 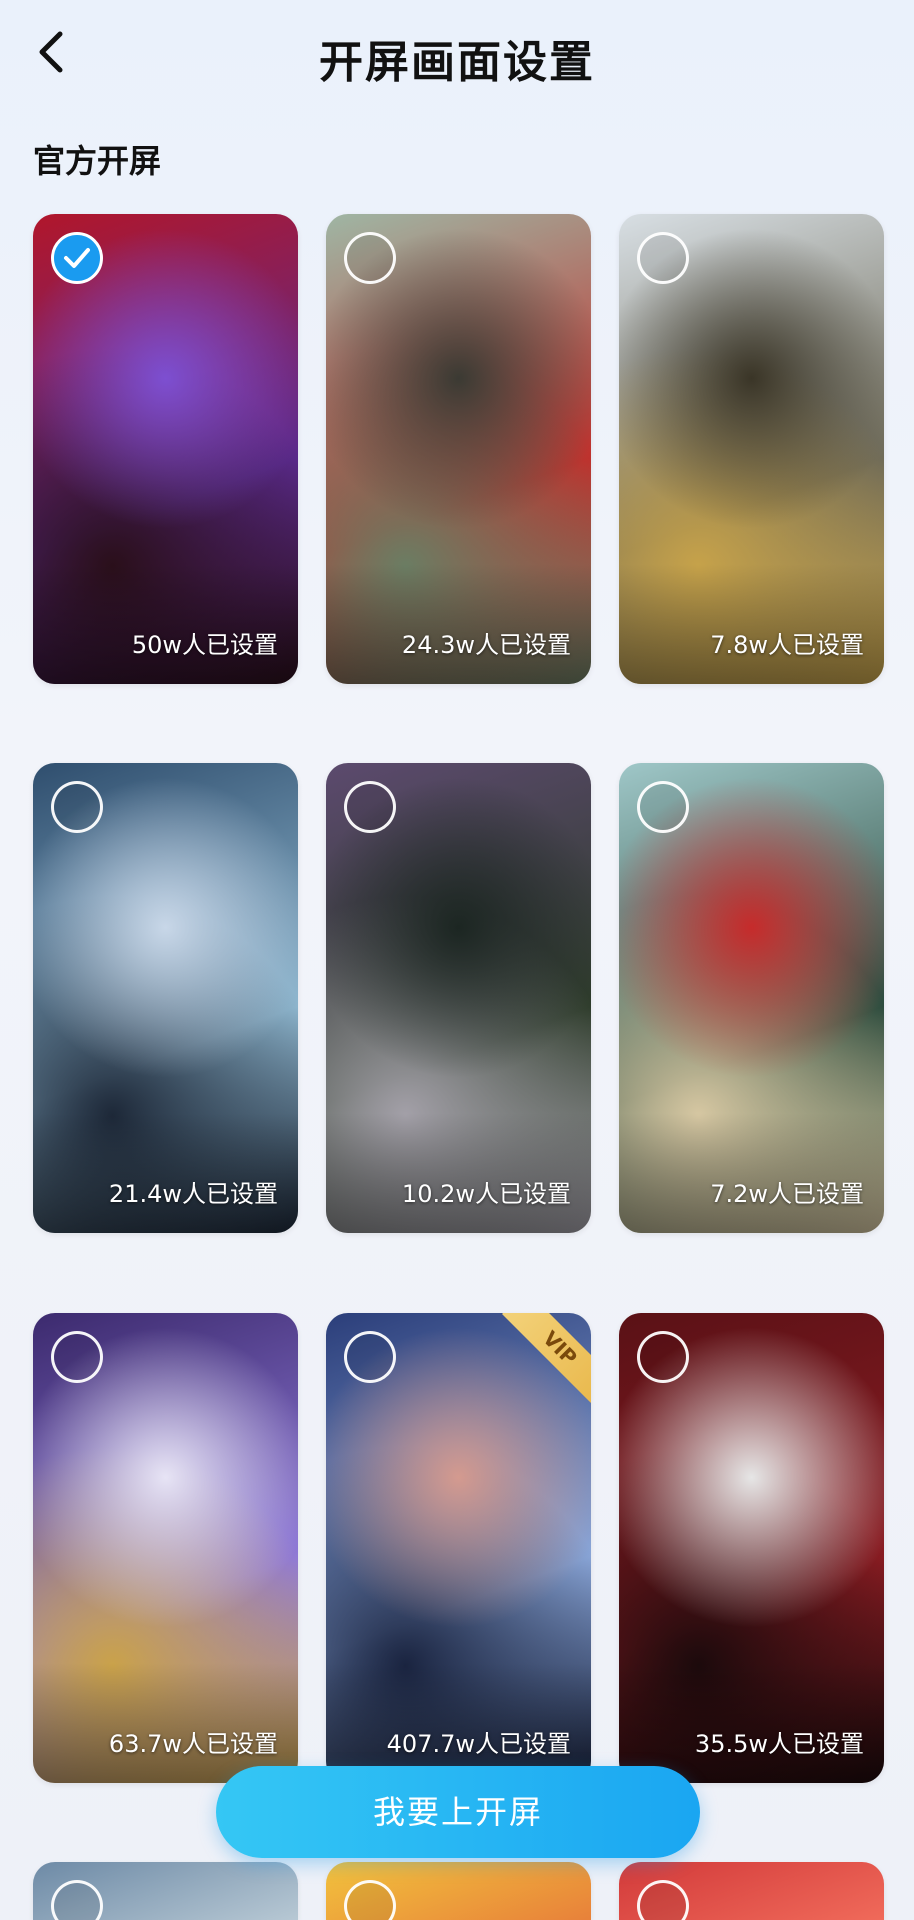 I want to click on submit-splash-button: 我要上开屏, so click(x=458, y=1812).